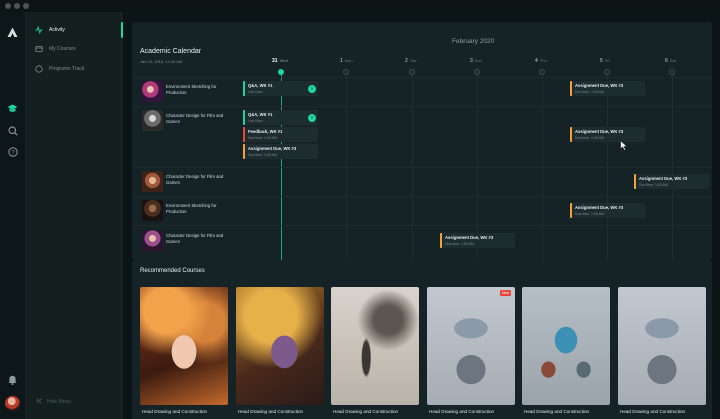 The width and height of the screenshot is (720, 419). I want to click on sidebar-item-activity: Activity, so click(74, 30).